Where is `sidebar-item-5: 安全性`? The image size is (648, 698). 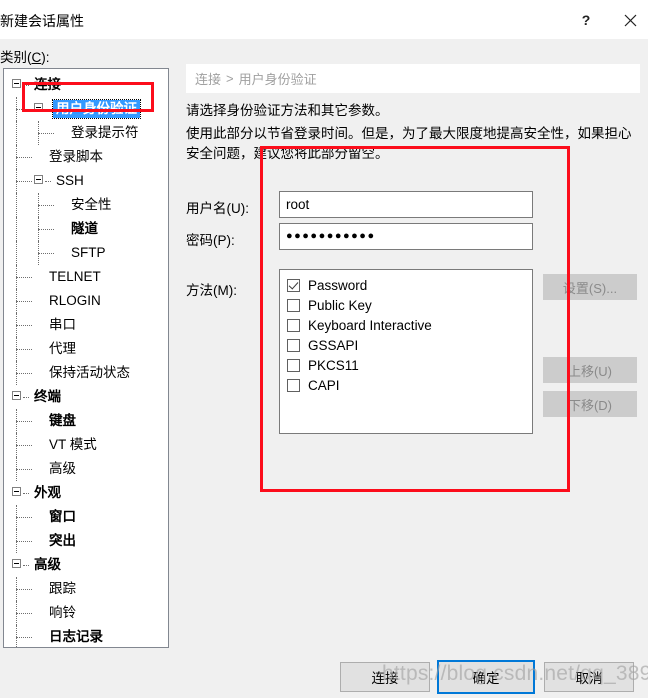 sidebar-item-5: 安全性 is located at coordinates (86, 205).